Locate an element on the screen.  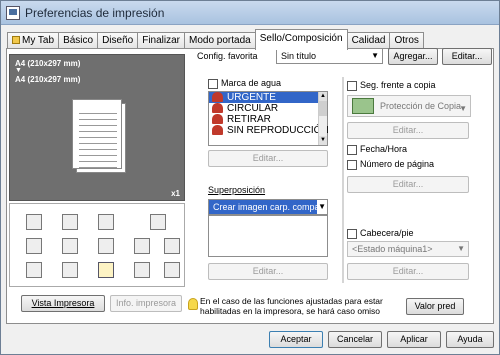
page-preview: A4 (210x297 mm) ▼ A4 (210x297 mm) x1 is located at coordinates (97, 127).